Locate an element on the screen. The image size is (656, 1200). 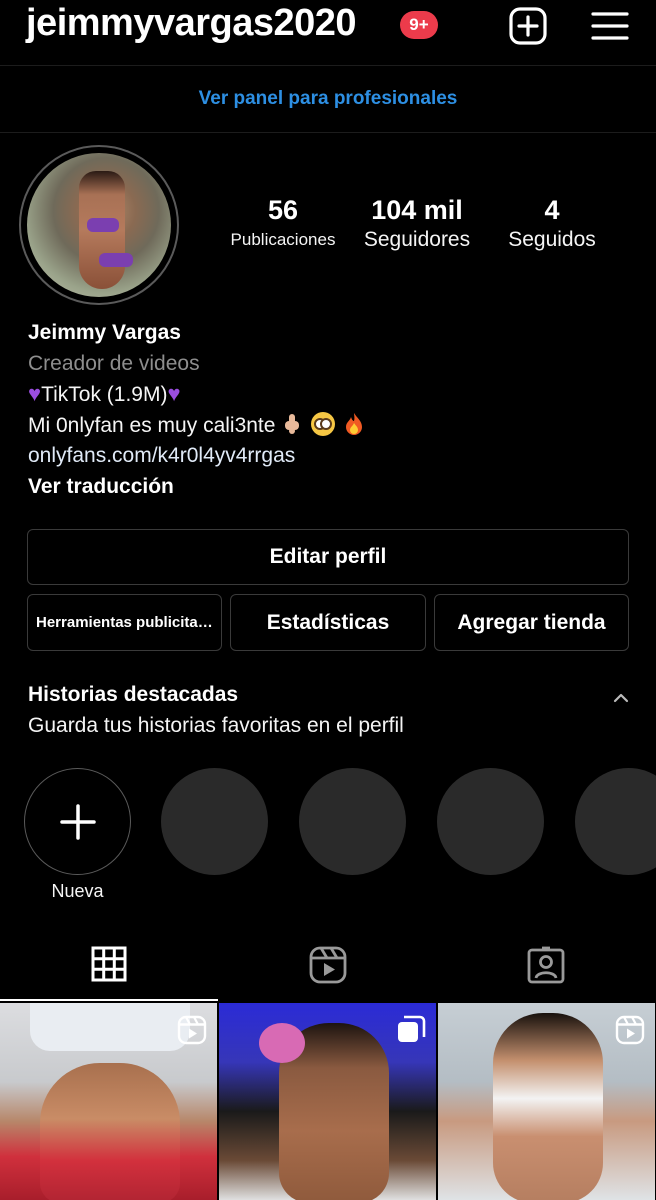
followers-count-label: Seguidores is located at coordinates (417, 239).